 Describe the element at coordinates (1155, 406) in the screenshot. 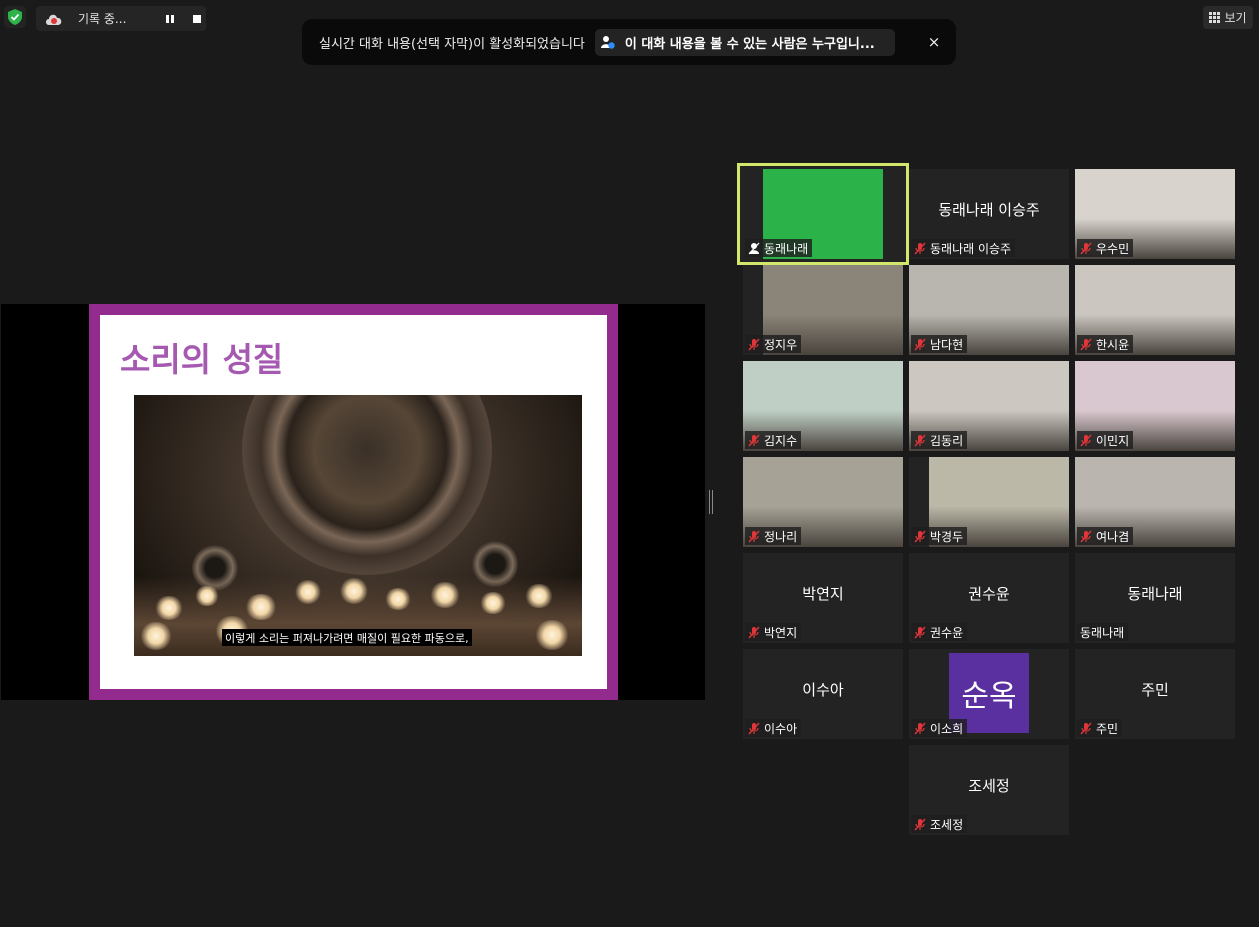

I see `participant-tile: 이민지` at that location.